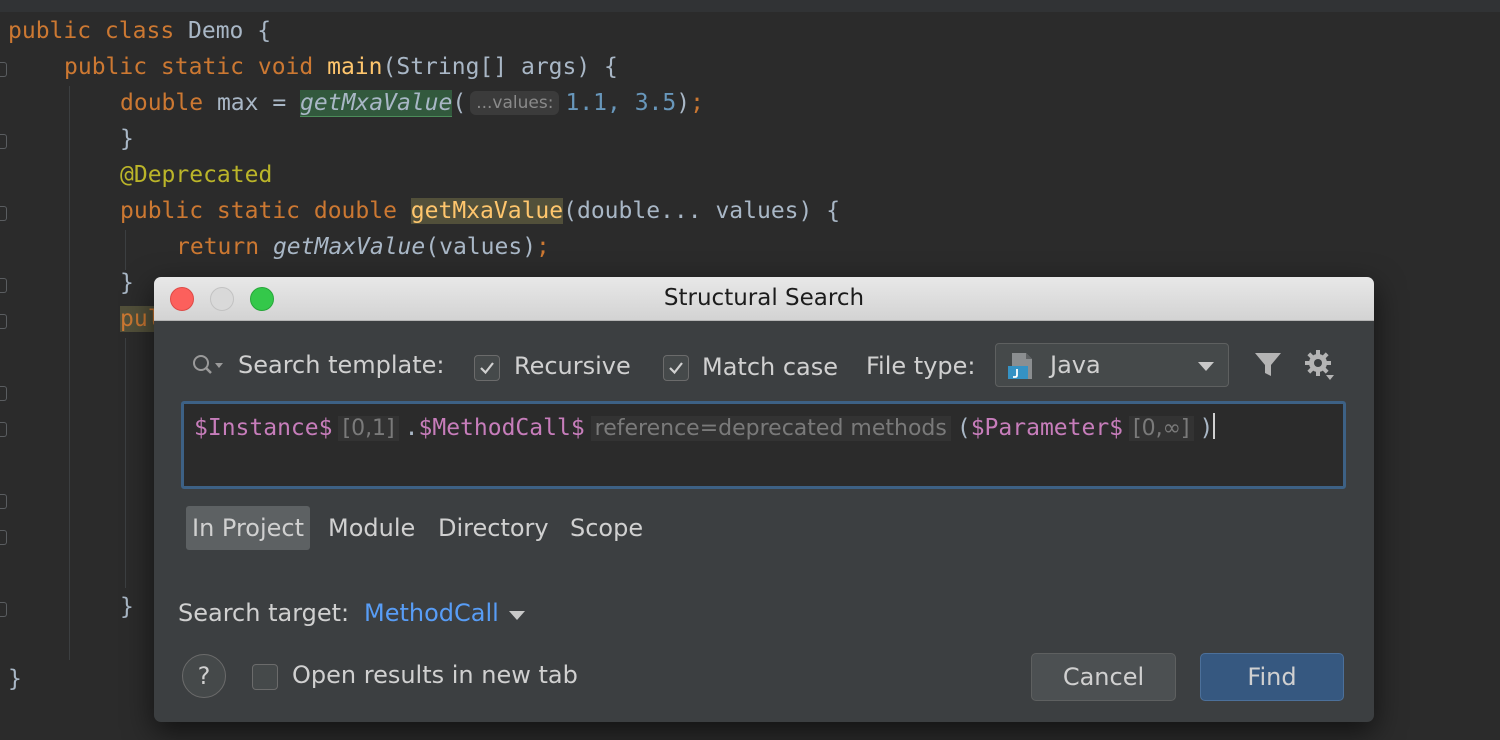 This screenshot has width=1500, height=740. What do you see at coordinates (1320, 365) in the screenshot?
I see `settings-gear-icon` at bounding box center [1320, 365].